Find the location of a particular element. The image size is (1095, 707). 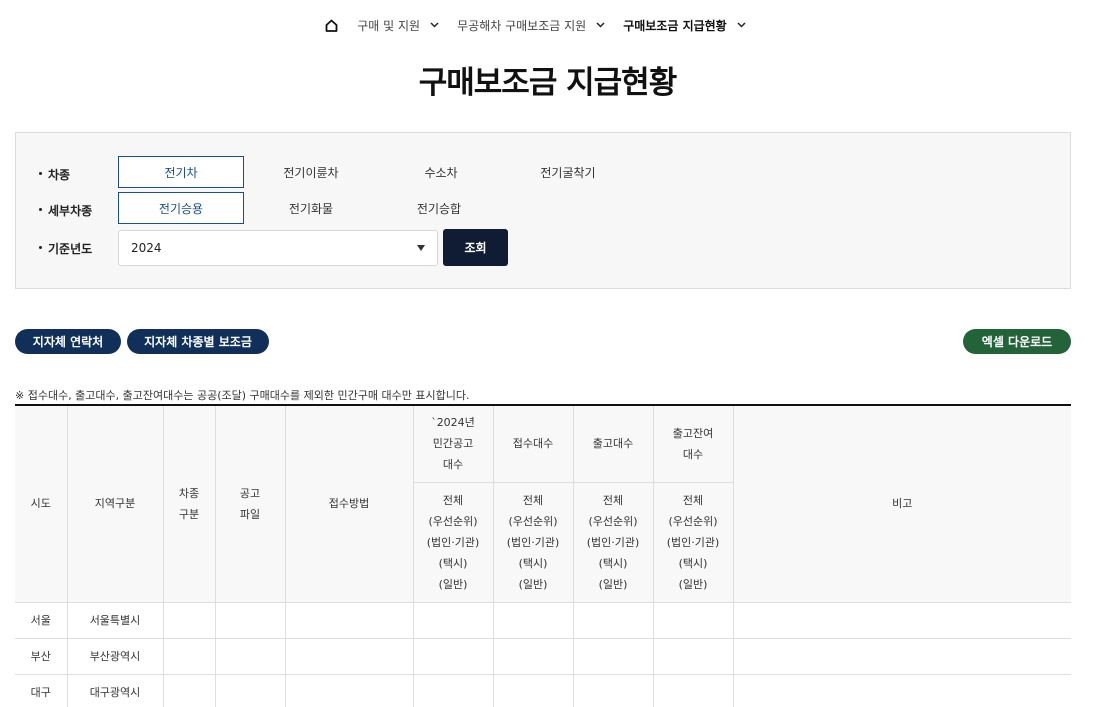

cell-sido: 대구 is located at coordinates (41, 690).